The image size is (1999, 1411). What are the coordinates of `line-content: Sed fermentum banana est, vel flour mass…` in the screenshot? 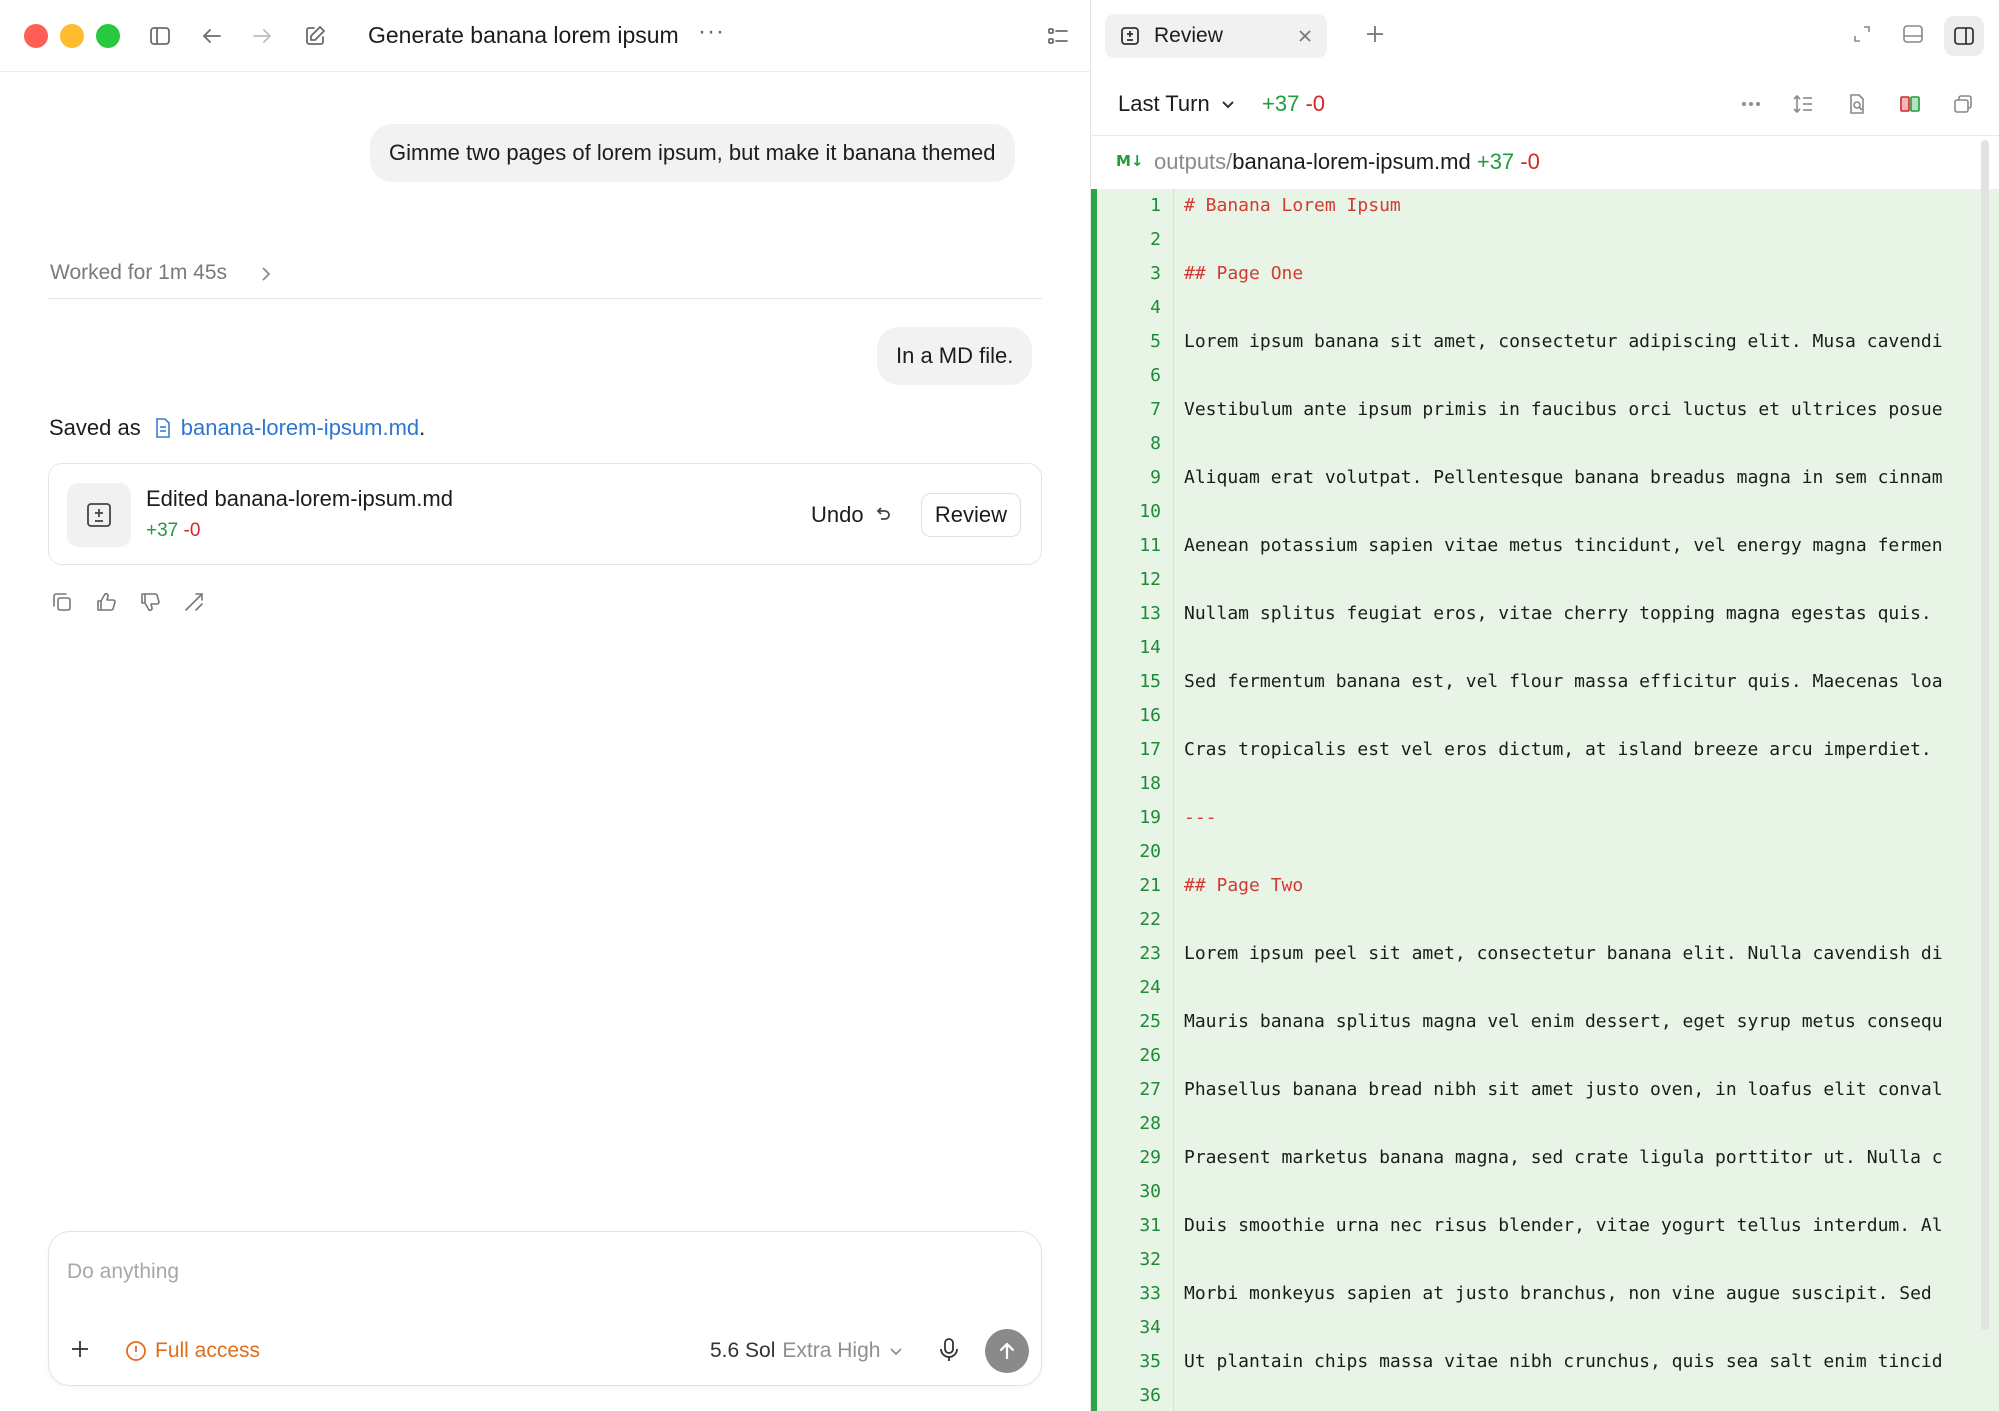 It's located at (1563, 681).